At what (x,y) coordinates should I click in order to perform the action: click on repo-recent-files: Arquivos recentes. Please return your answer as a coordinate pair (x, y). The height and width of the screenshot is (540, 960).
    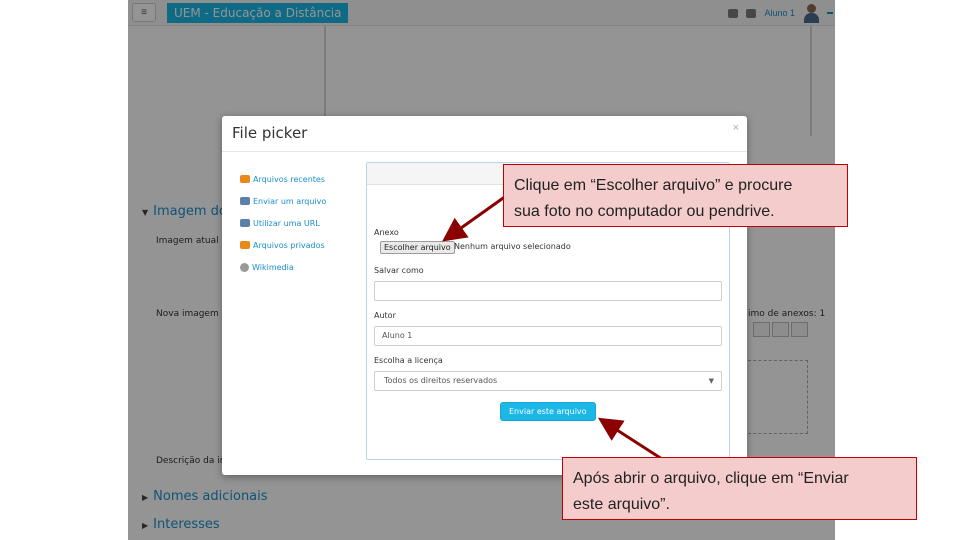
    Looking at the image, I should click on (300, 179).